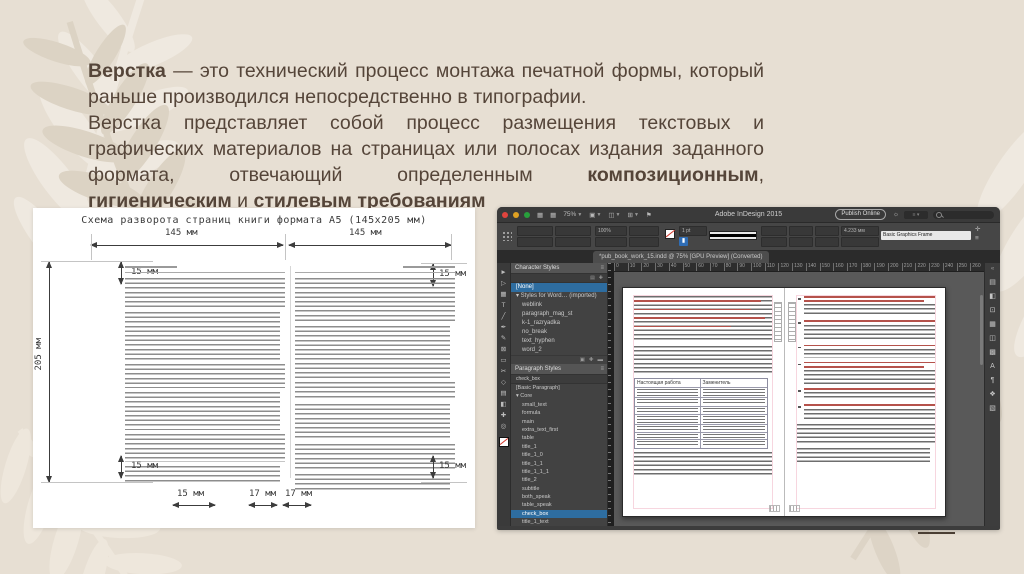 This screenshot has height=574, width=1024. Describe the element at coordinates (559, 464) in the screenshot. I see `para-style-item: title_1_1` at that location.